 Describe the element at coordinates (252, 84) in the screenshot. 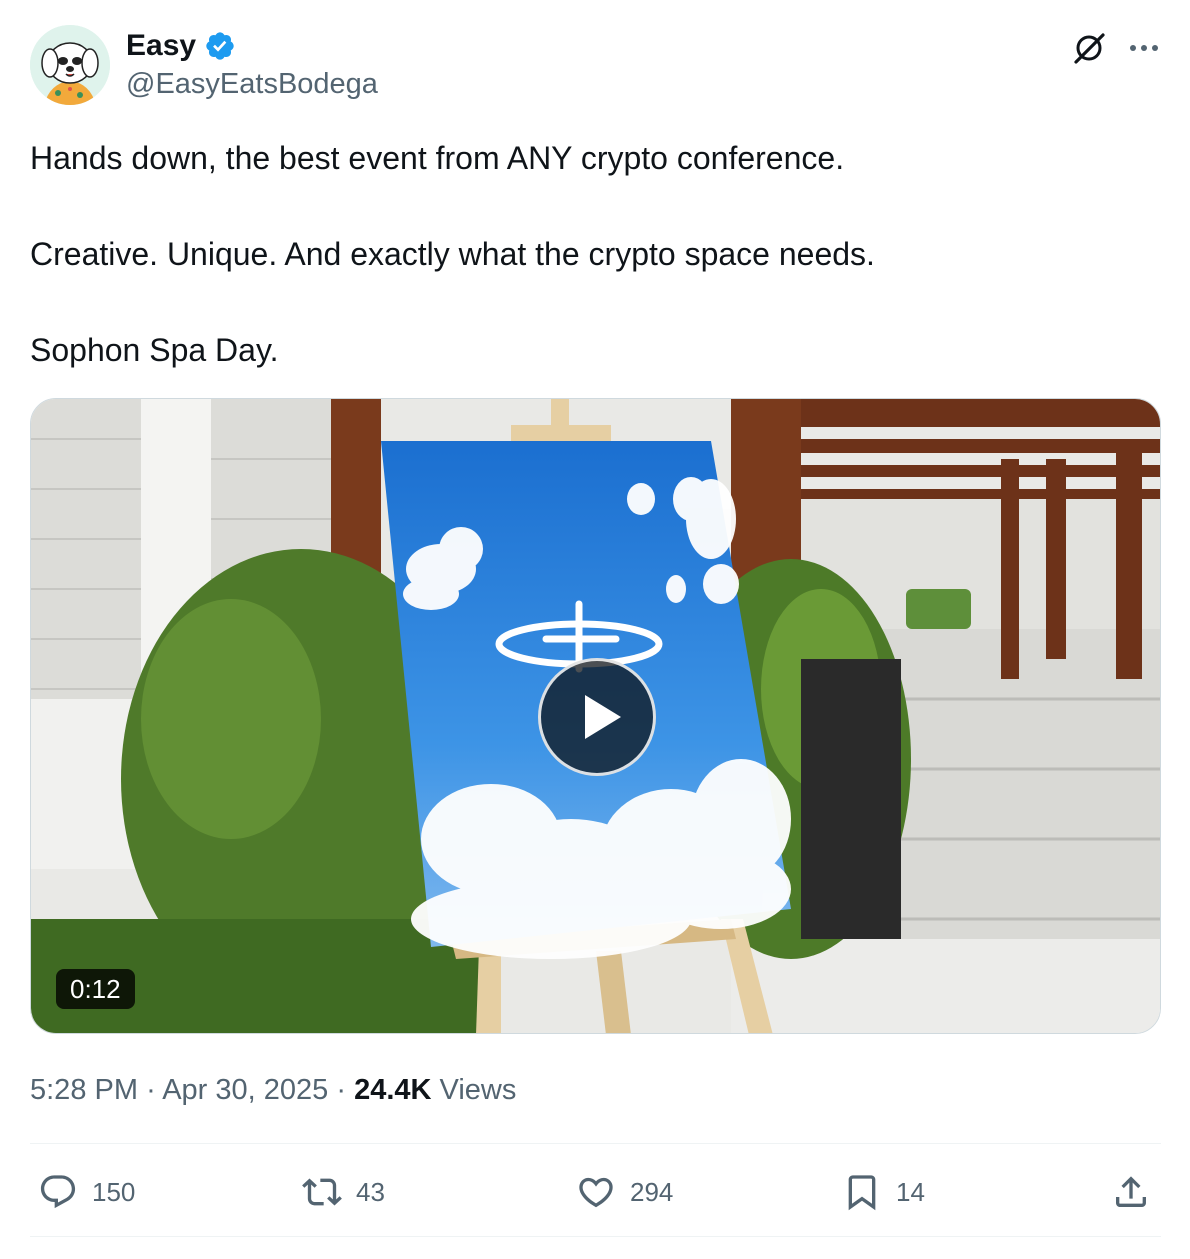

I see `author-handle: @EasyEatsBodega` at that location.